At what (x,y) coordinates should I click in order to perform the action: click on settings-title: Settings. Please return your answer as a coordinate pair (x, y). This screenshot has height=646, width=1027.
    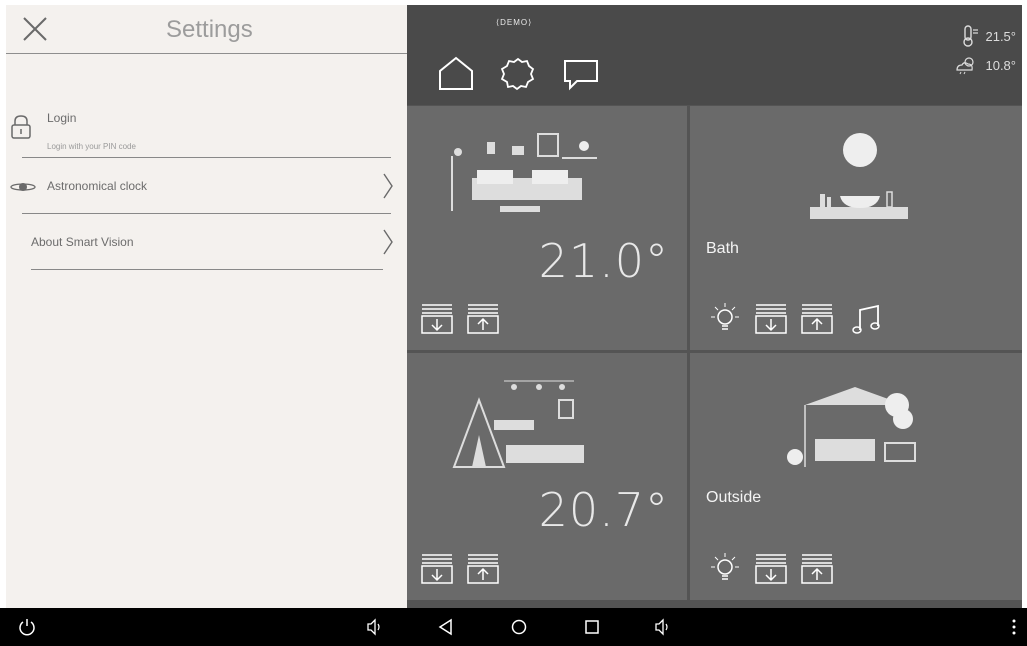
    Looking at the image, I should click on (209, 29).